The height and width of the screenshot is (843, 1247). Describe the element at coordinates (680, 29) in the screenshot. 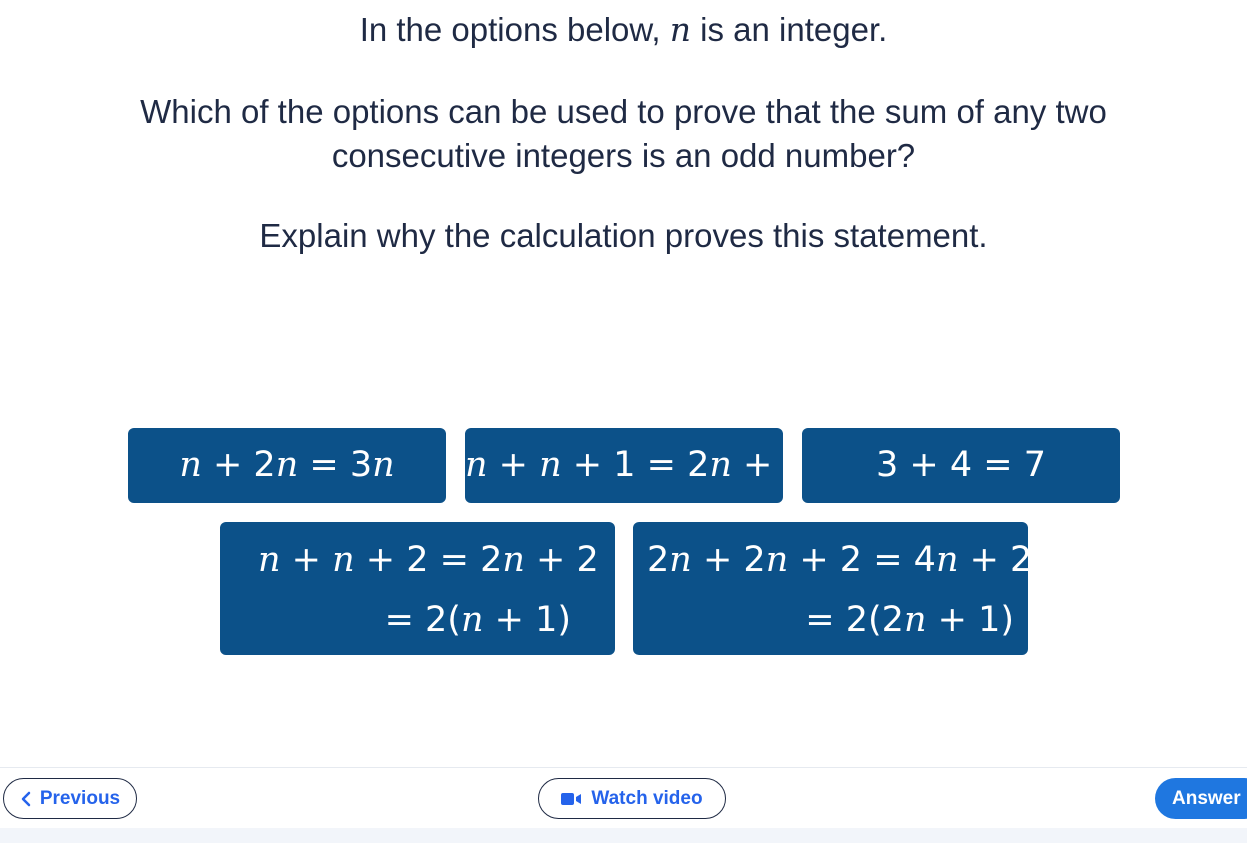

I see `variable-n: n` at that location.